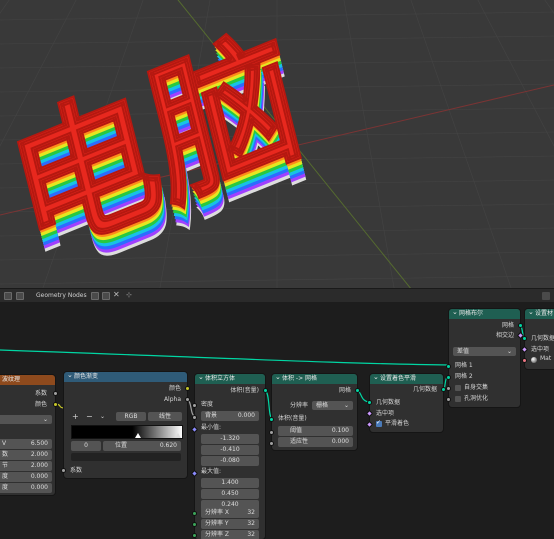  What do you see at coordinates (172, 399) in the screenshot?
I see `output-alpha-label: Alpha` at bounding box center [172, 399].